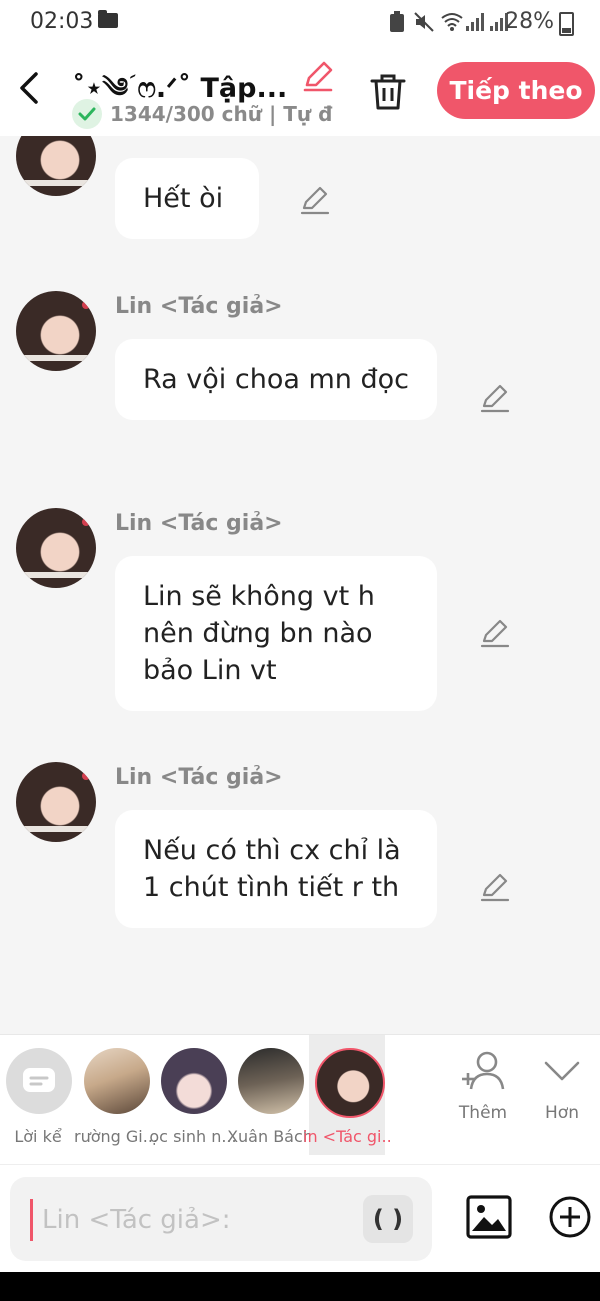 This screenshot has width=600, height=1301. Describe the element at coordinates (187, 198) in the screenshot. I see `message-bubble: Hết òi` at that location.